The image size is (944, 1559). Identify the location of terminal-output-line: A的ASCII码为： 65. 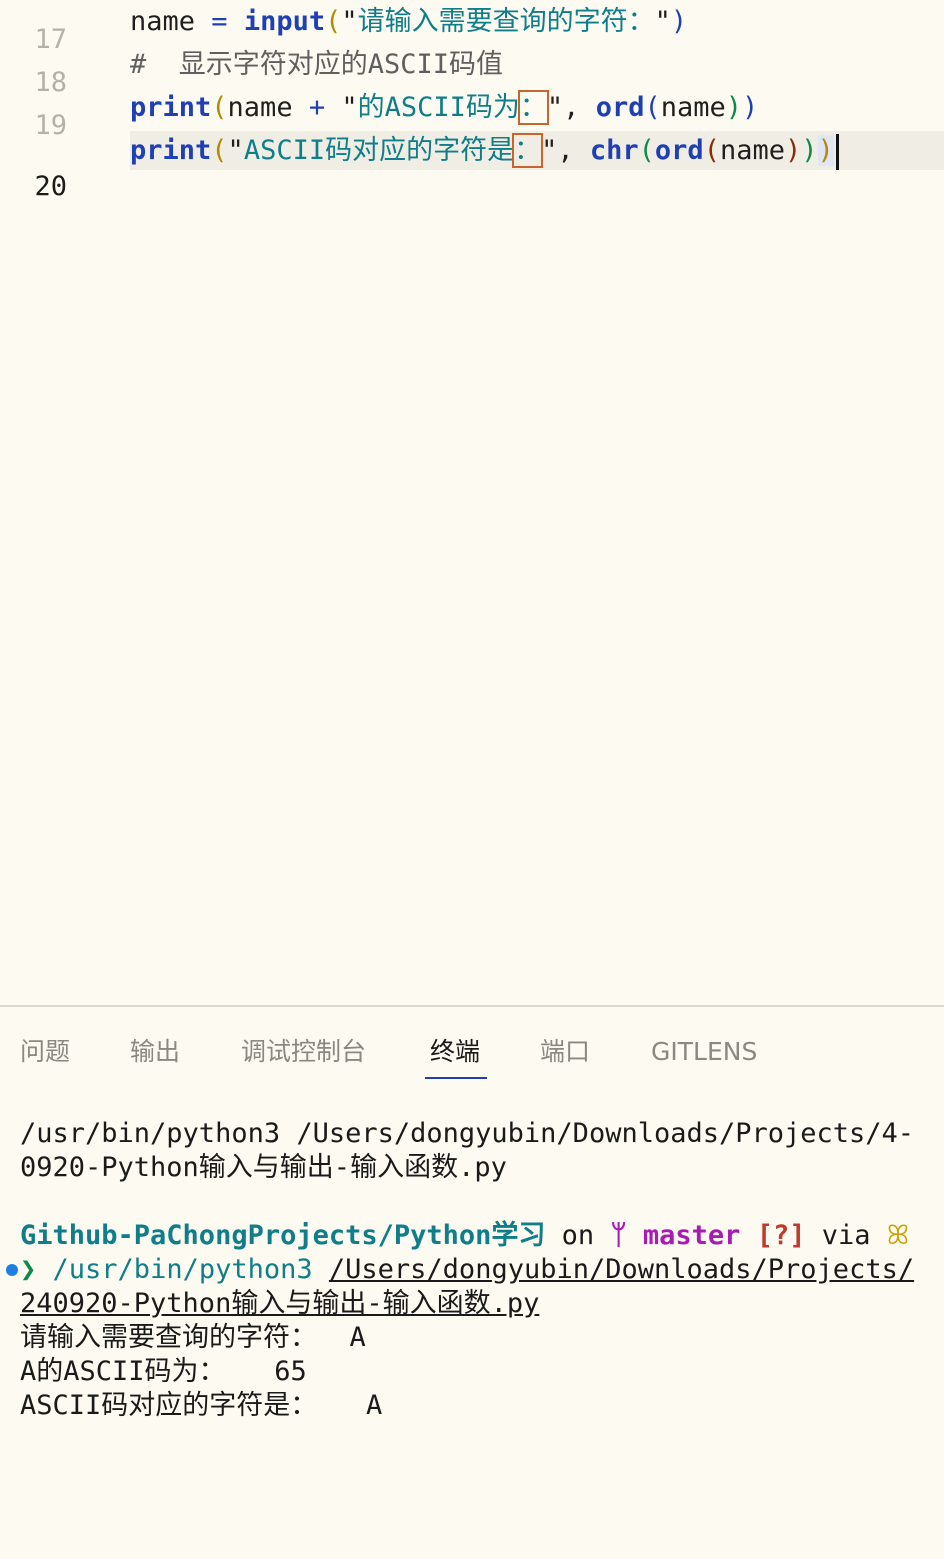
(163, 1371).